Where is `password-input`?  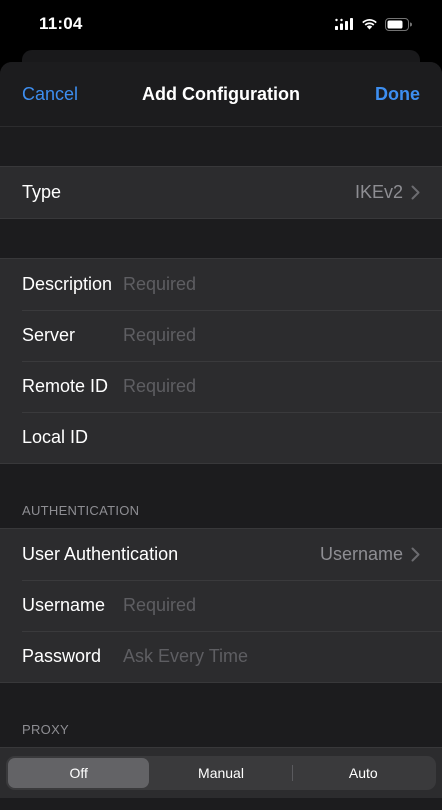
password-input is located at coordinates (271, 656).